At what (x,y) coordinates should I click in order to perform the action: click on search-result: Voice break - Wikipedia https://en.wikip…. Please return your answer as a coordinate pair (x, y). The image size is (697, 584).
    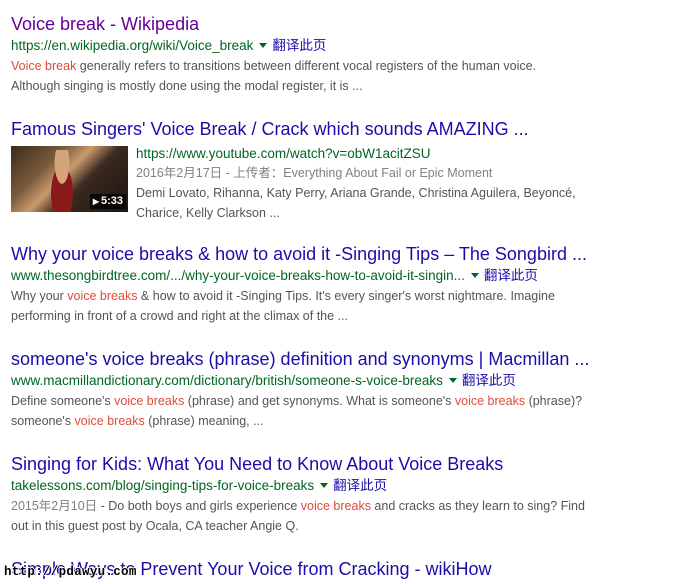
    Looking at the image, I should click on (346, 54).